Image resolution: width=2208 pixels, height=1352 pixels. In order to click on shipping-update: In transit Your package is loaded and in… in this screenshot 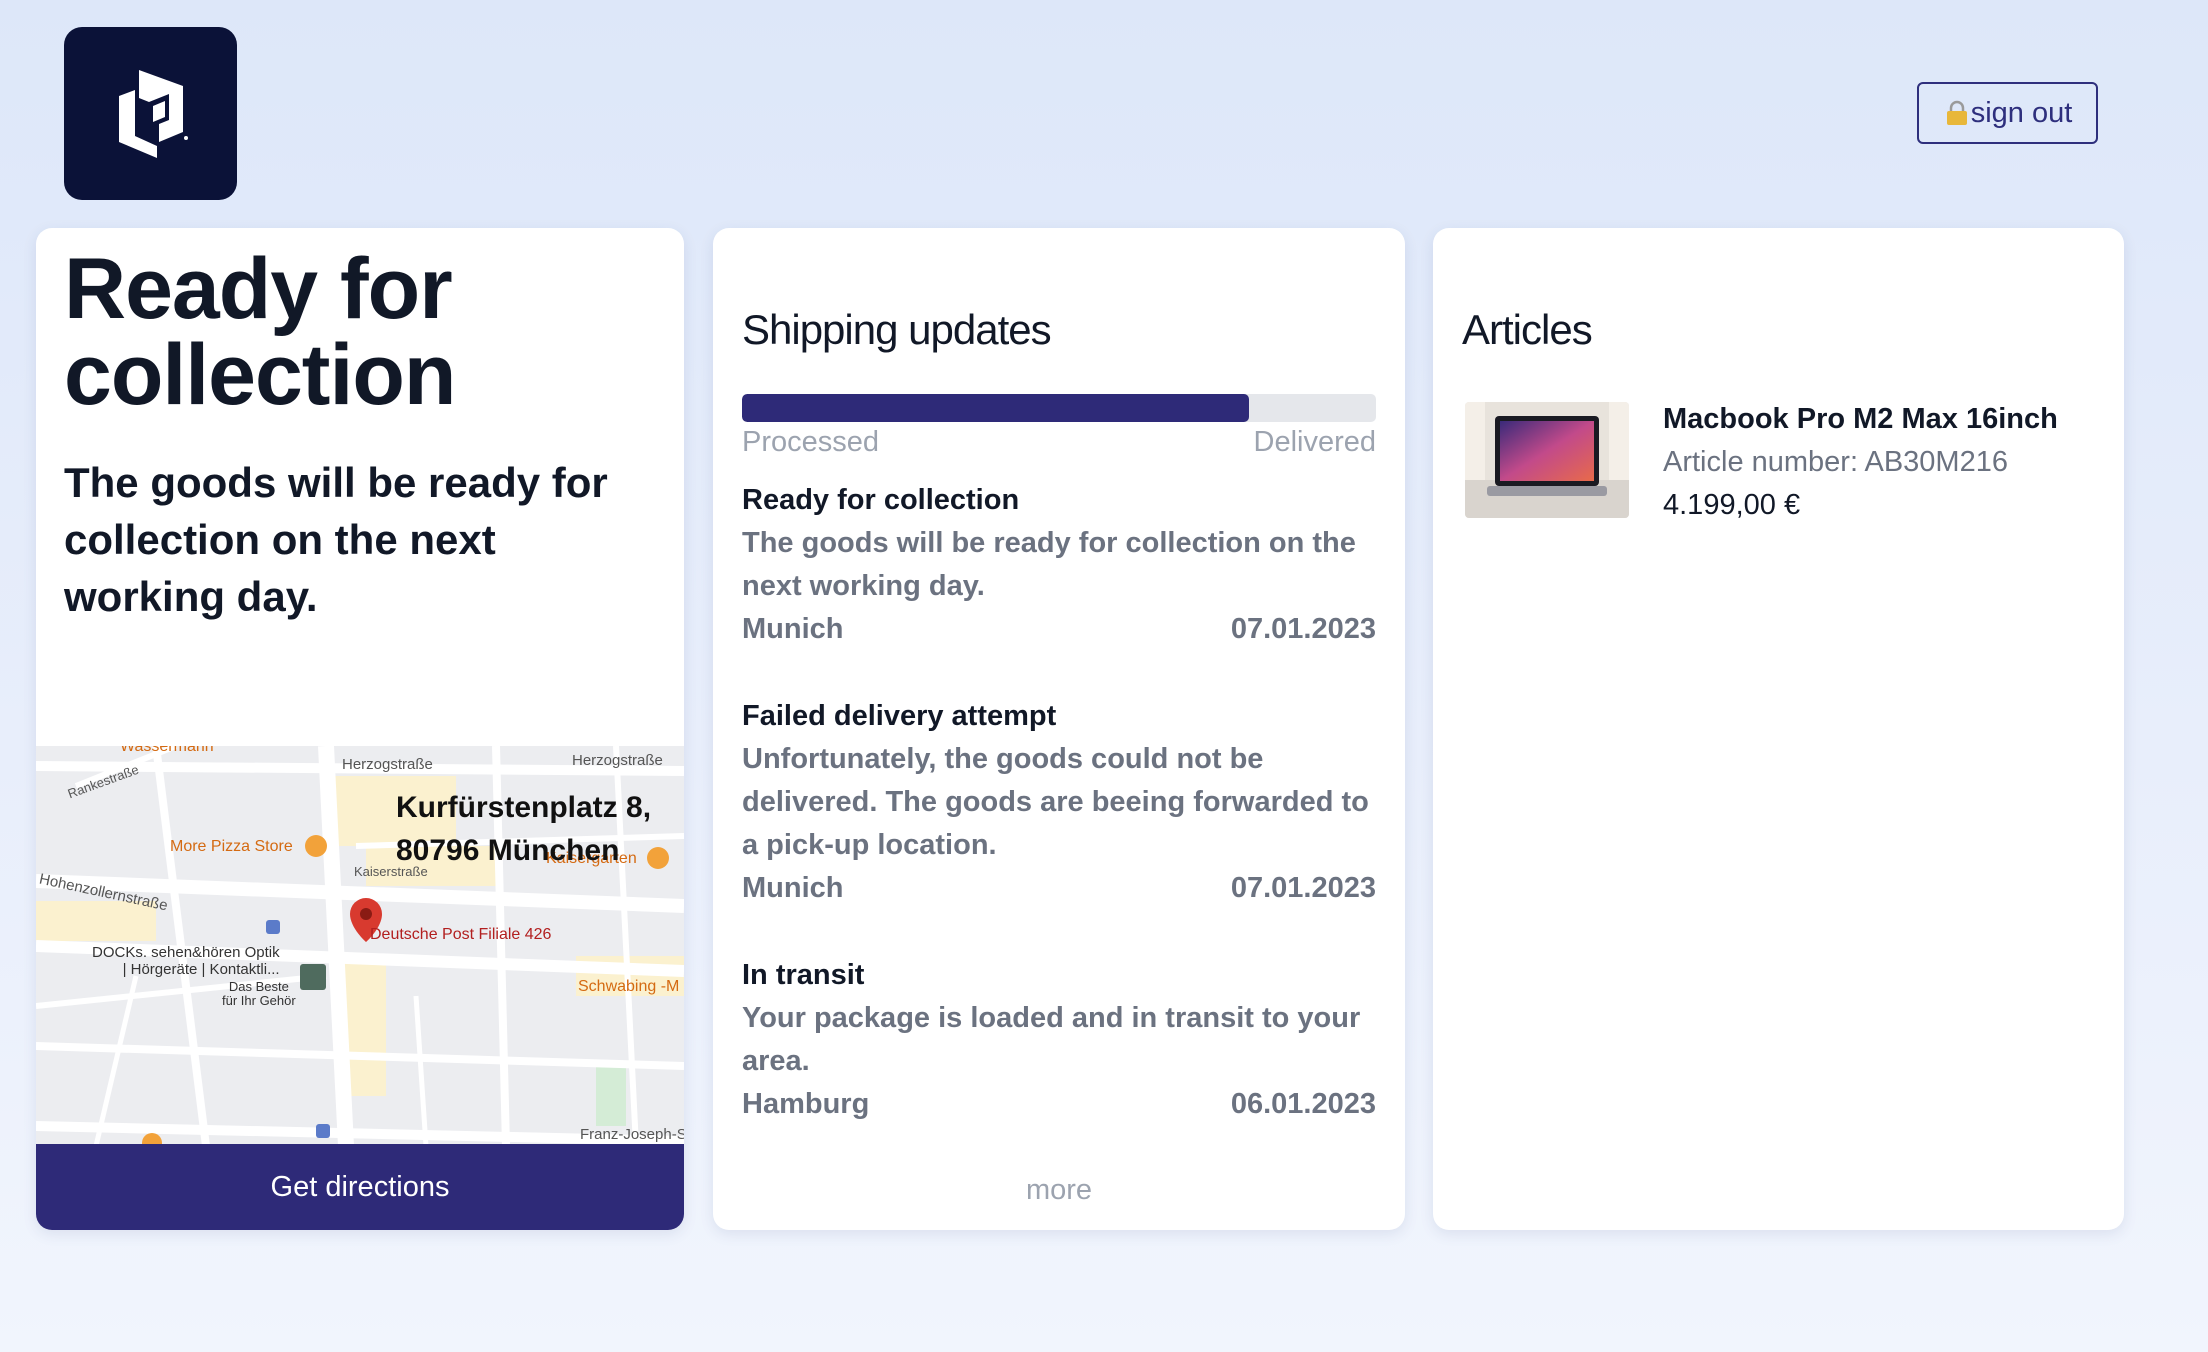, I will do `click(1059, 1040)`.